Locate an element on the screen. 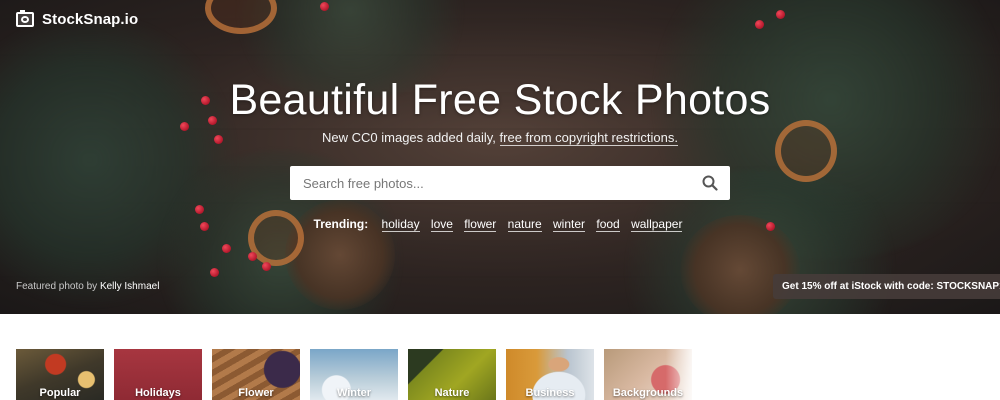  category-tile-holidays: Holidays is located at coordinates (158, 374).